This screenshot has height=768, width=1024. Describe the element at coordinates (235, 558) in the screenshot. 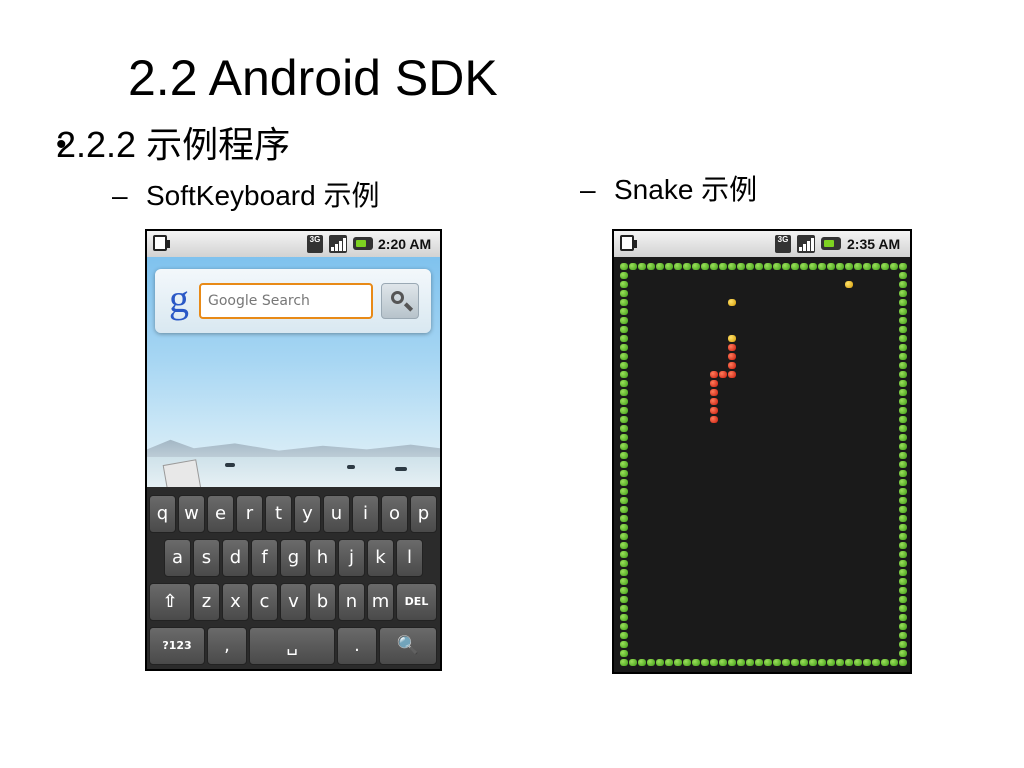

I see `key-d: d` at that location.